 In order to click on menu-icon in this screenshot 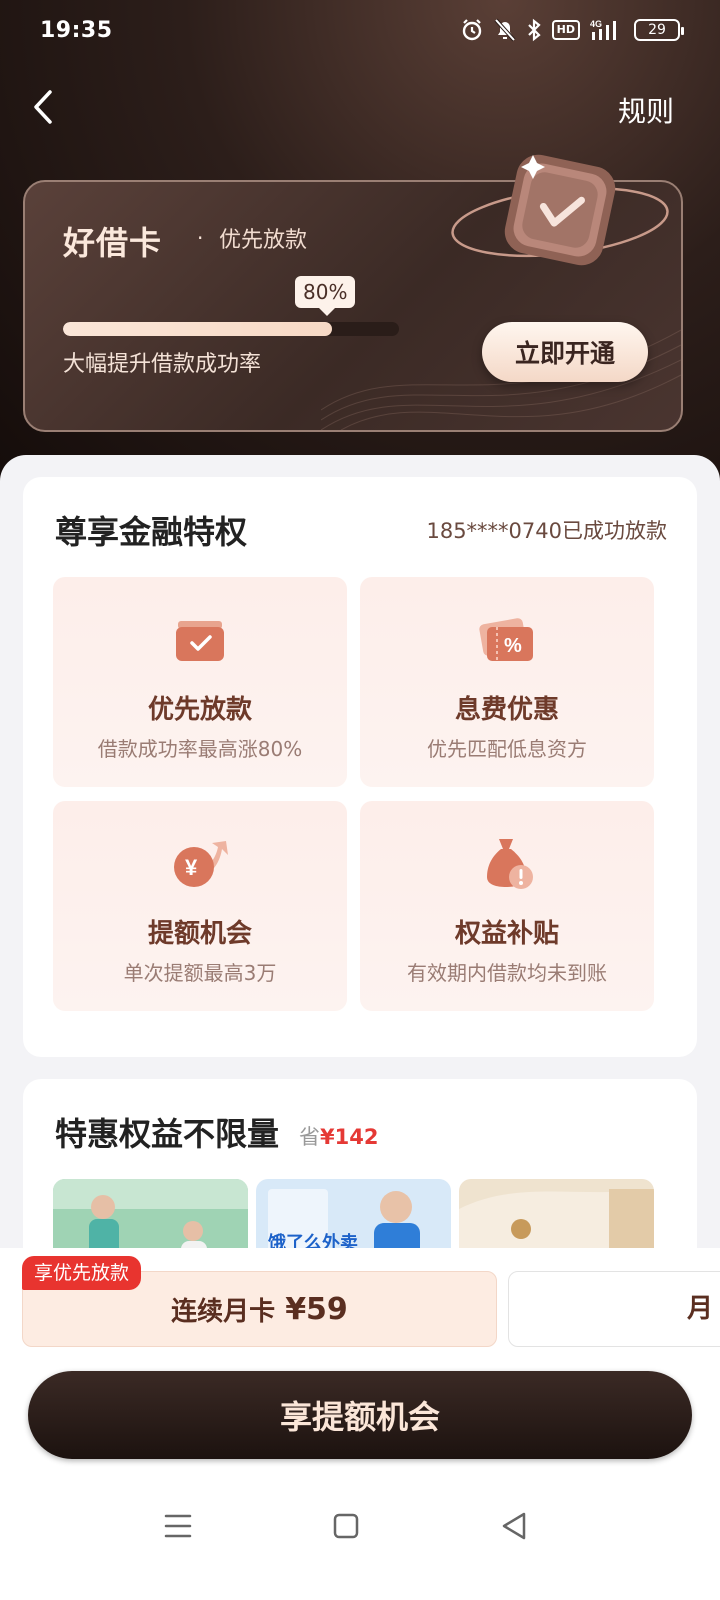, I will do `click(178, 1526)`.